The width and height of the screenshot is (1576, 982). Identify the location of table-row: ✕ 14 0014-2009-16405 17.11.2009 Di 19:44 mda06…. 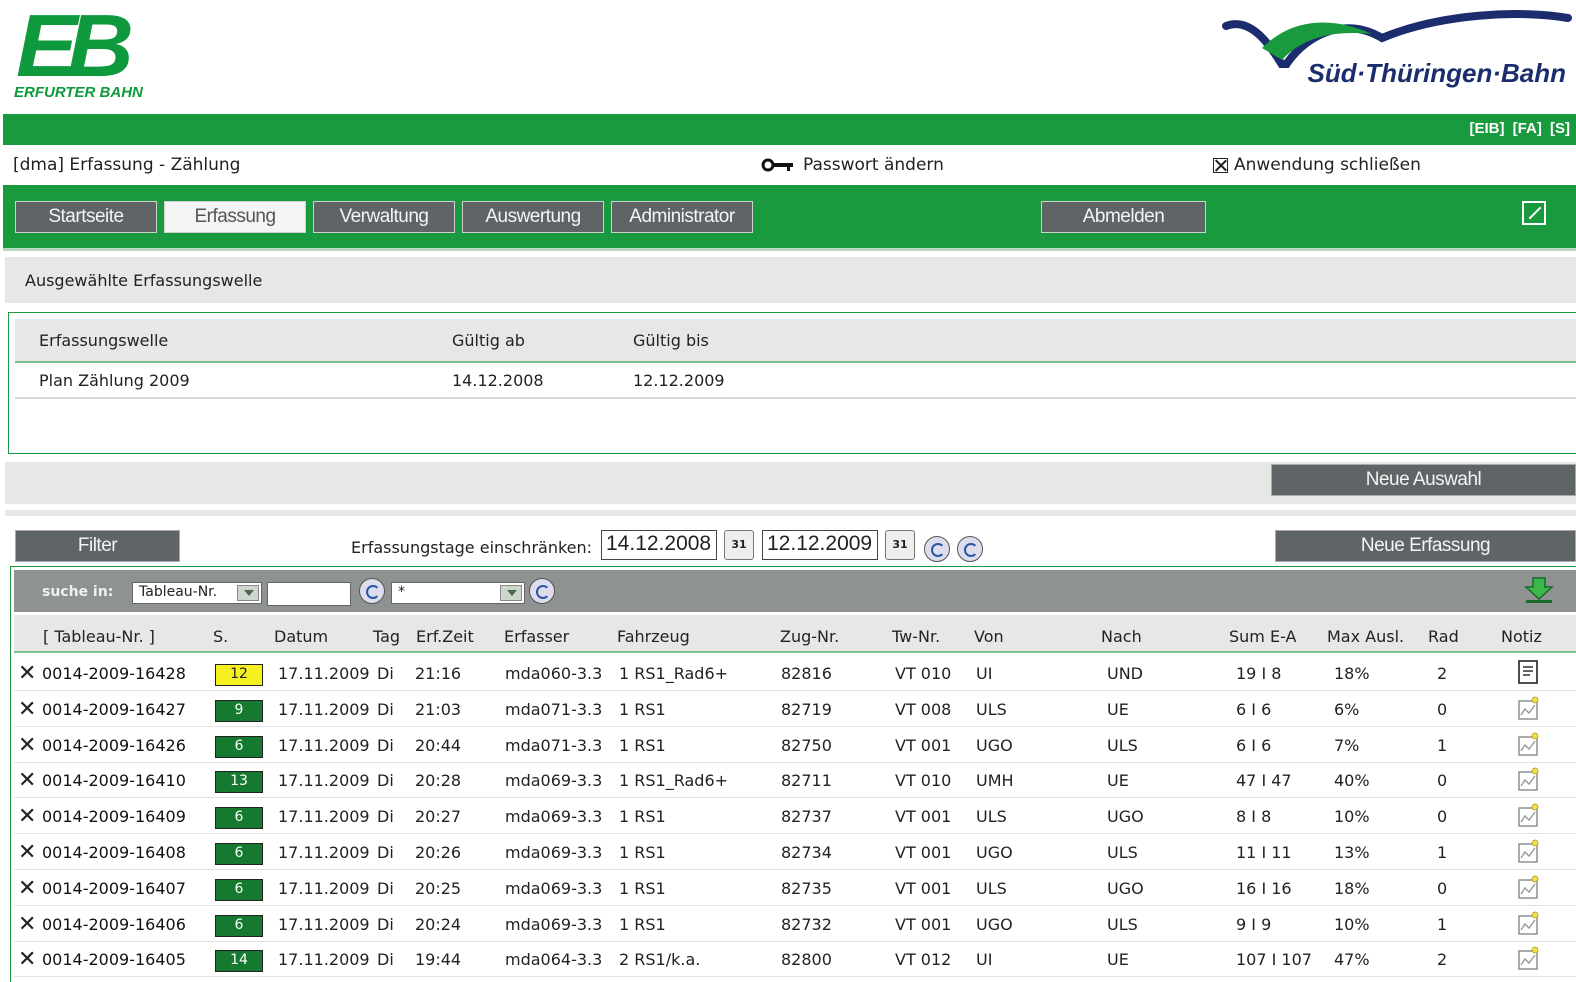
(795, 959).